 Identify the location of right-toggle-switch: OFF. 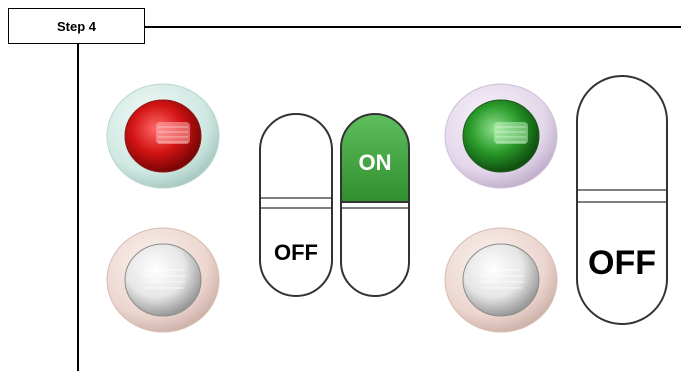
(622, 200).